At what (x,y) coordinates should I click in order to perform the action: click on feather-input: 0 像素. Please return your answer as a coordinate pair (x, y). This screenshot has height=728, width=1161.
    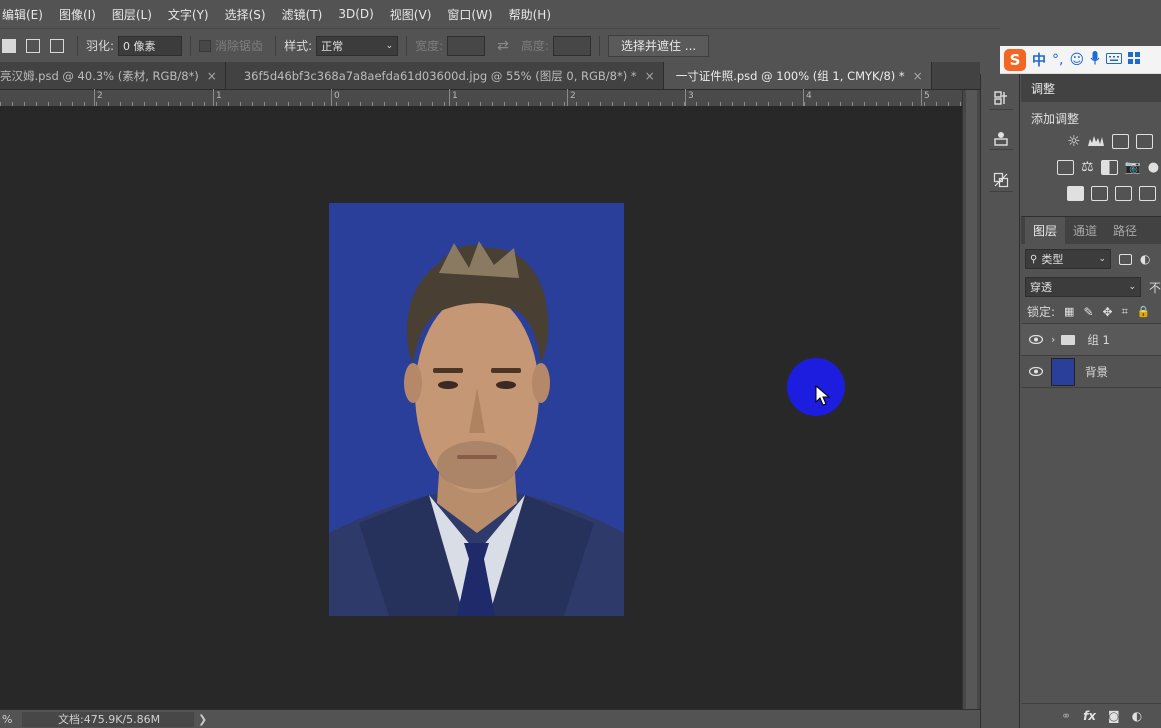
    Looking at the image, I should click on (150, 45).